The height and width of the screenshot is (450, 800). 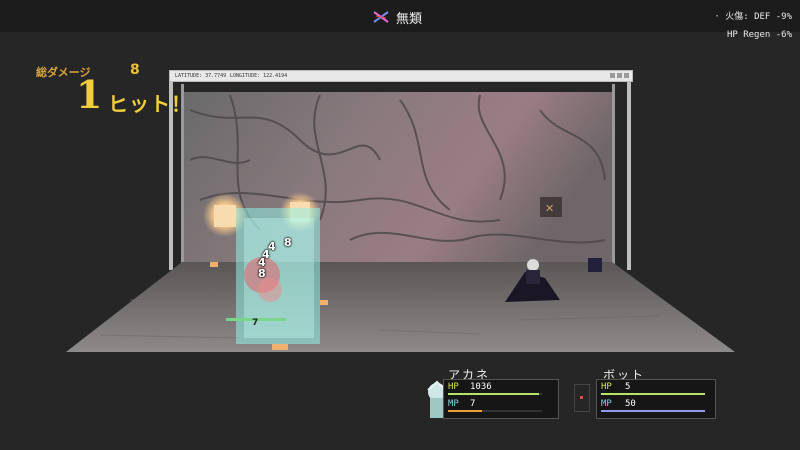 I want to click on target-indicator, so click(x=582, y=398).